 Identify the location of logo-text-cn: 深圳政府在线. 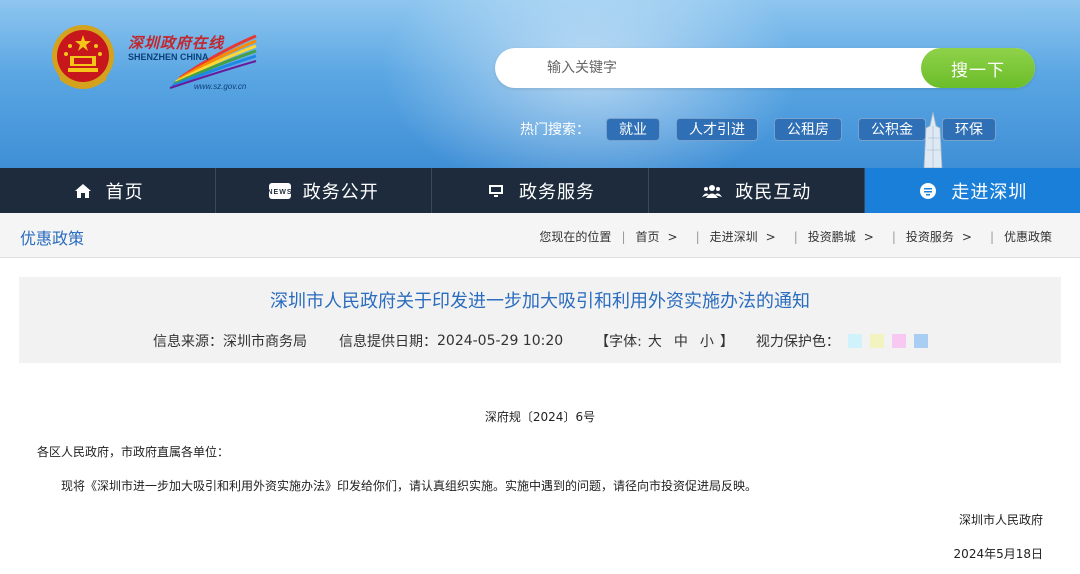
(176, 43).